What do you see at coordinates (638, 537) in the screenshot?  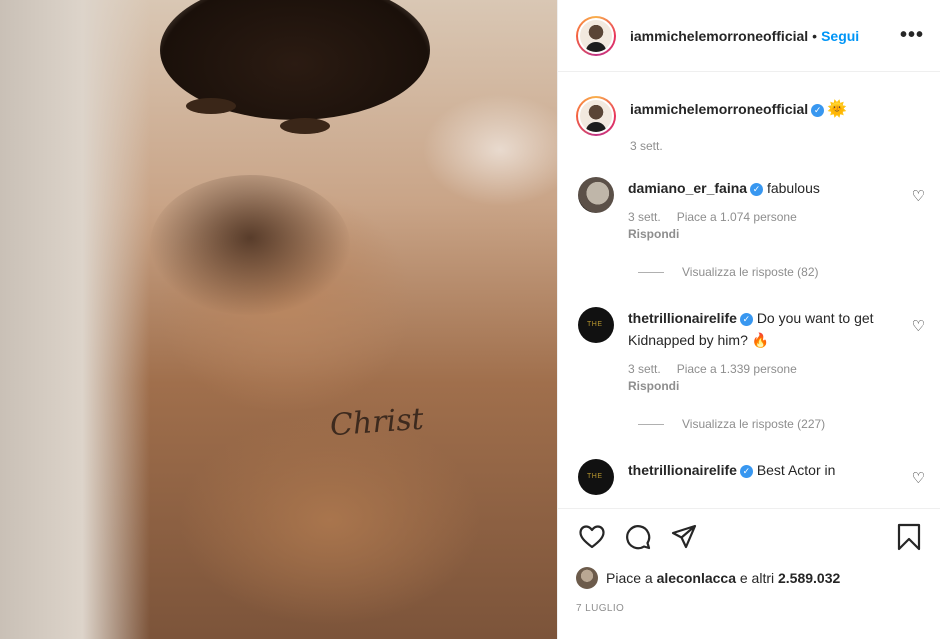 I see `comment-icon` at bounding box center [638, 537].